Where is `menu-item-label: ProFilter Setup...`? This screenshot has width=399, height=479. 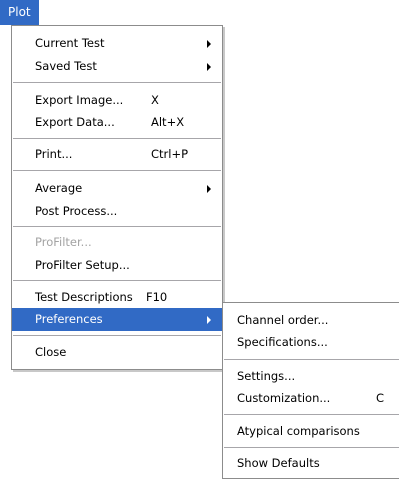 menu-item-label: ProFilter Setup... is located at coordinates (82, 265).